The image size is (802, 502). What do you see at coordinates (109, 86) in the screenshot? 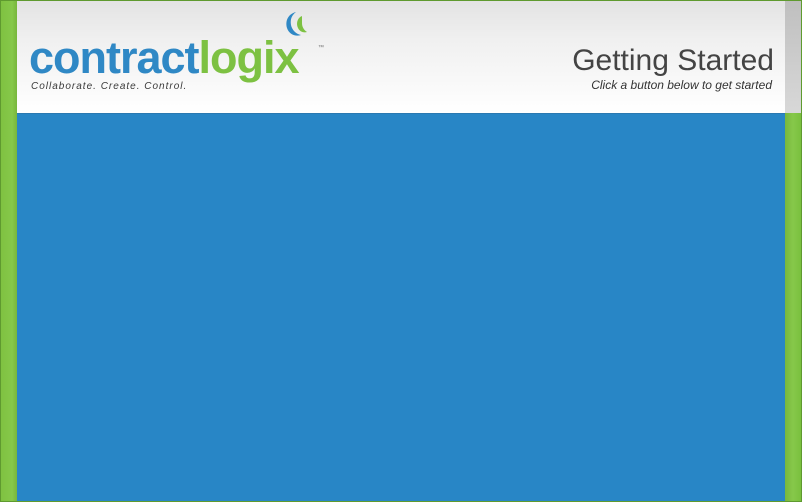
I see `brand-tagline: Collaborate. Create. Control.` at bounding box center [109, 86].